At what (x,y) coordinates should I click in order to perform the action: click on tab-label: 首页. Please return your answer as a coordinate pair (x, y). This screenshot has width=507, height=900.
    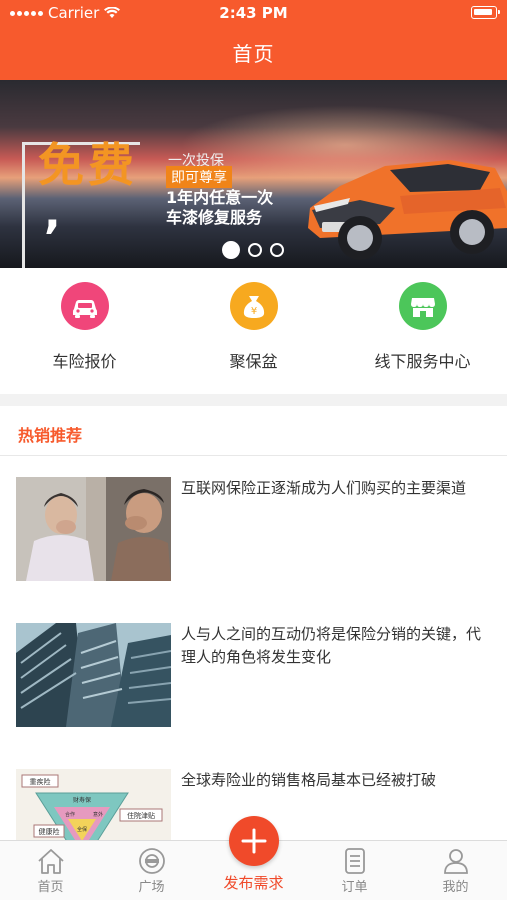
    Looking at the image, I should click on (50, 887).